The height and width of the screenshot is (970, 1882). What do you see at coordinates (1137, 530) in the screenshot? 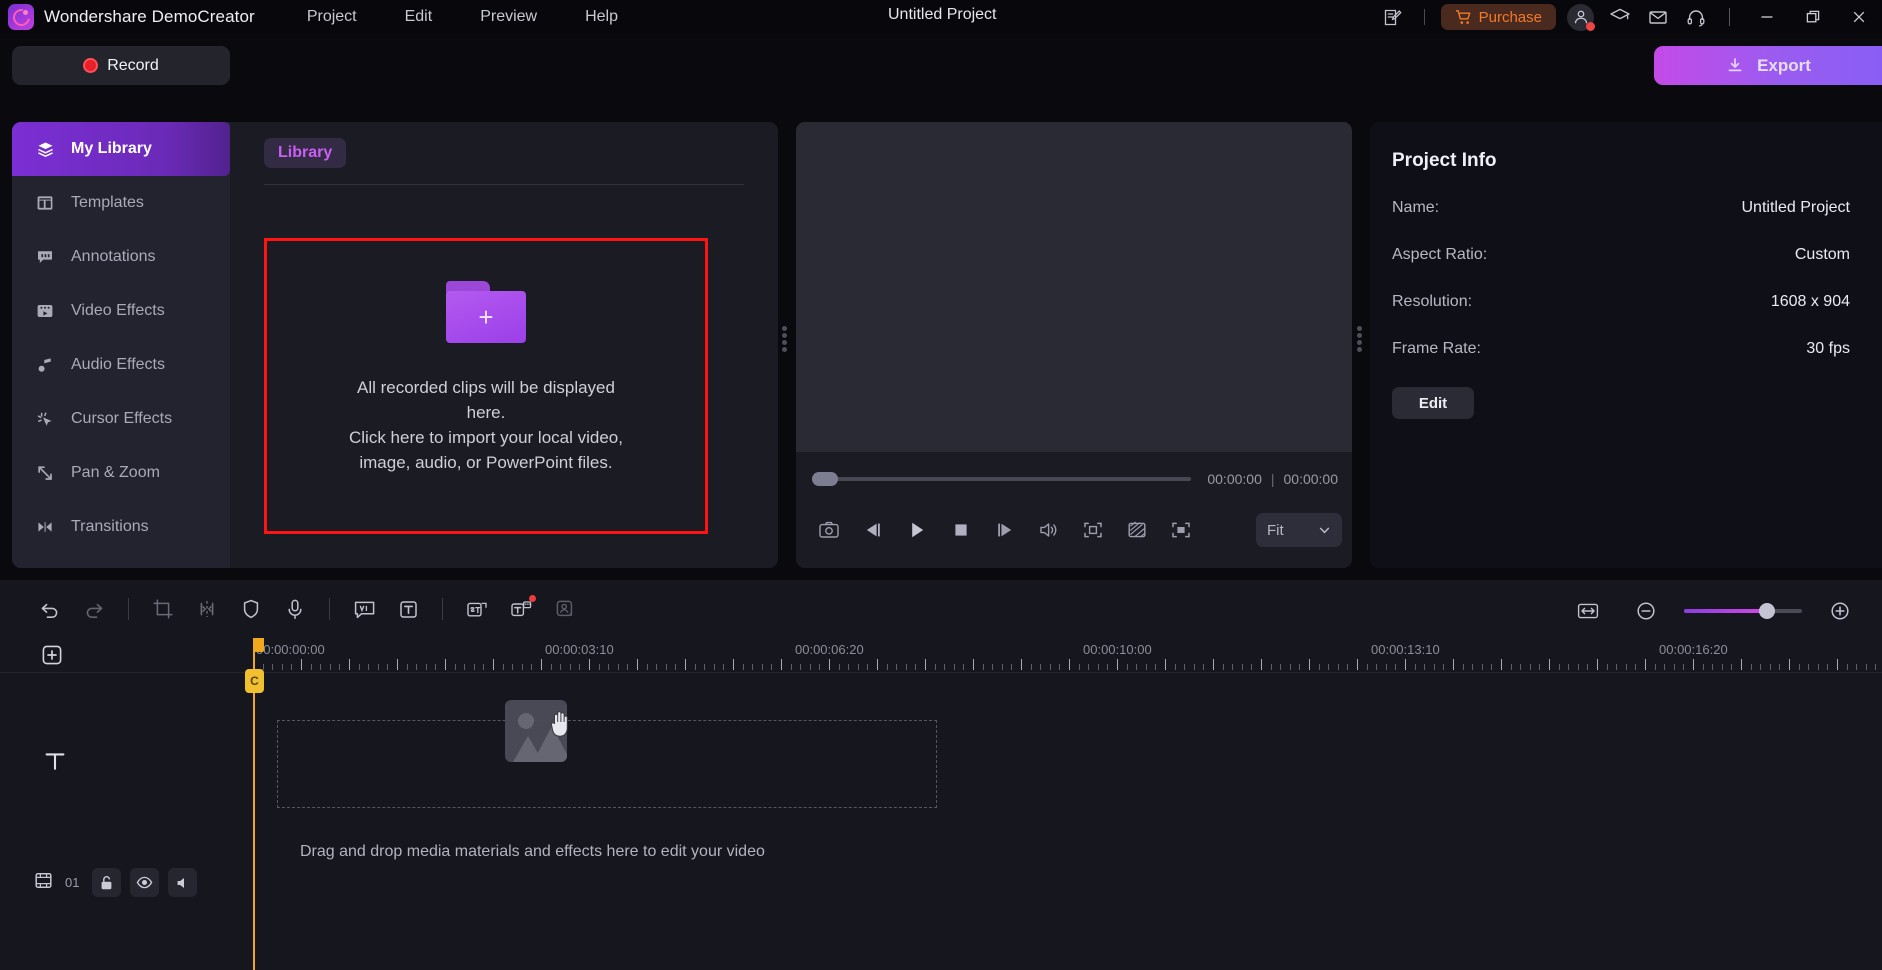
I see `no-signal-icon` at bounding box center [1137, 530].